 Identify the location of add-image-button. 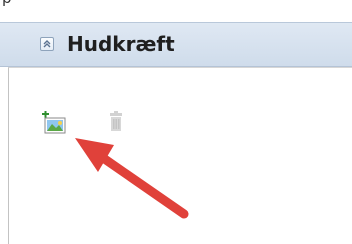
(55, 123).